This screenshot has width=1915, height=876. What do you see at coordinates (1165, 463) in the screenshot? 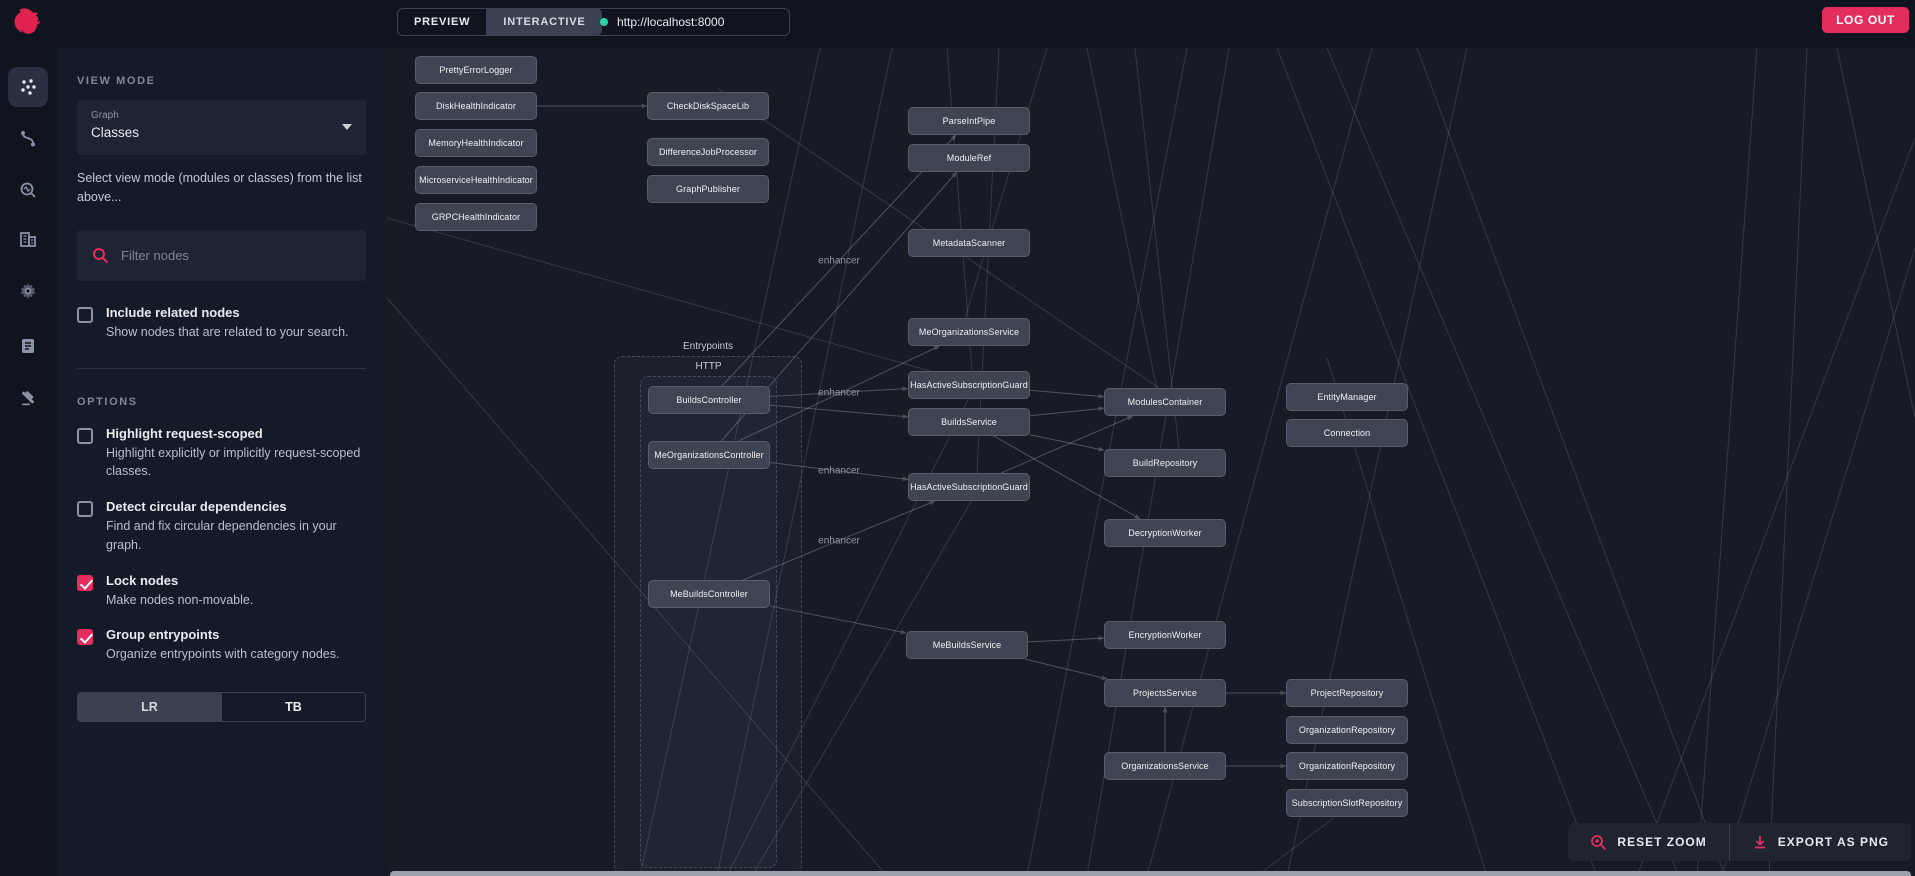
I see `graph-node: BuildRepository` at bounding box center [1165, 463].